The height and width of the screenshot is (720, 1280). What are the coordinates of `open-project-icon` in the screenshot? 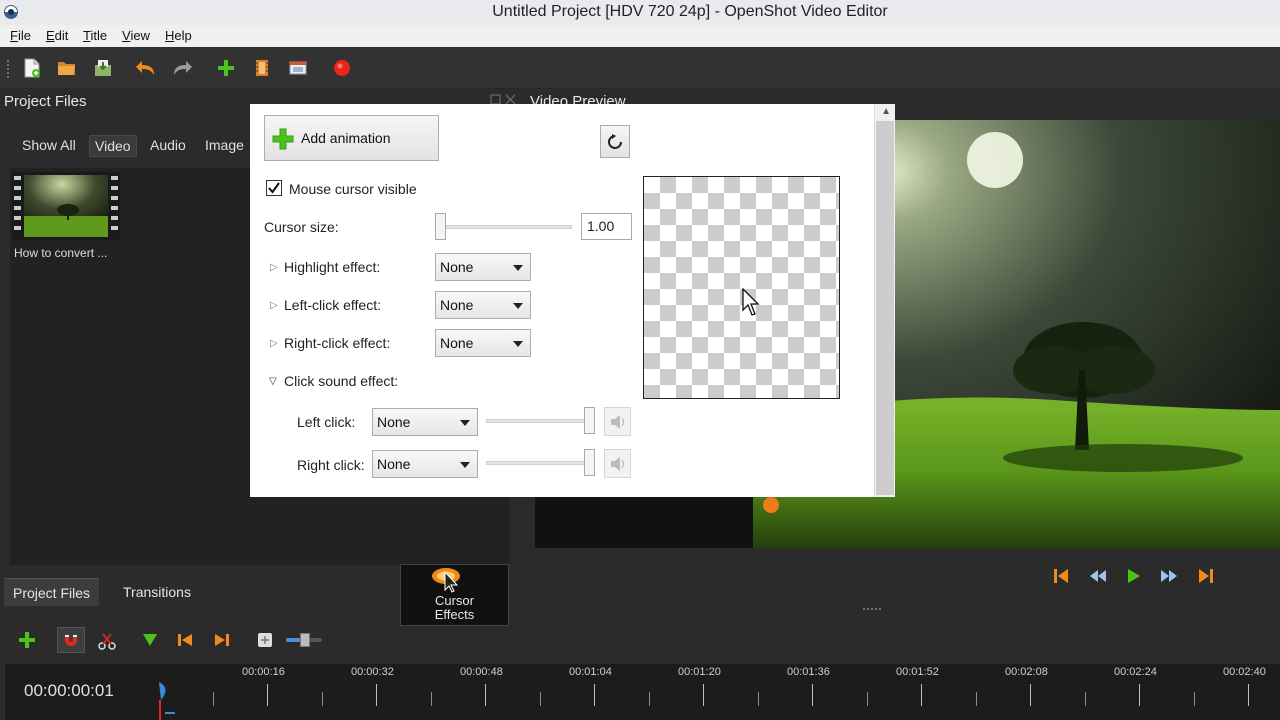 It's located at (67, 68).